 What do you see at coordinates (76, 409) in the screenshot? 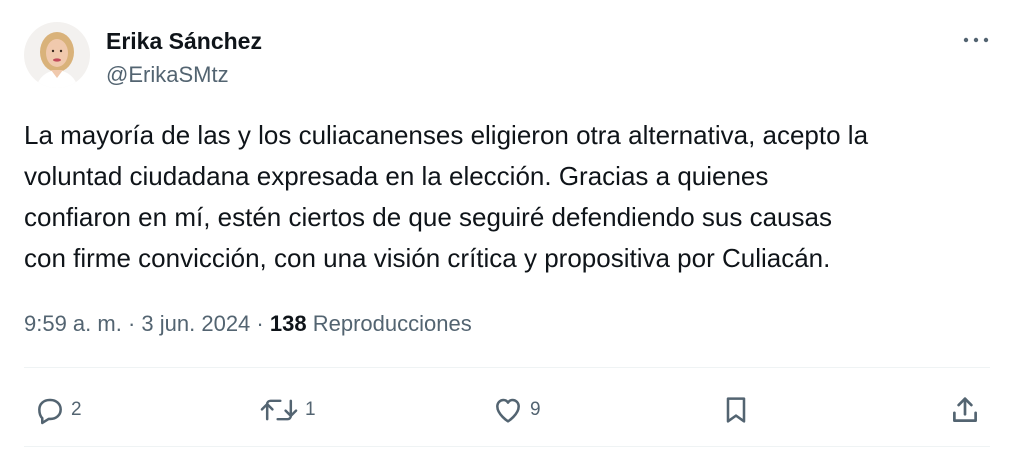
I see `reply-count: 2` at bounding box center [76, 409].